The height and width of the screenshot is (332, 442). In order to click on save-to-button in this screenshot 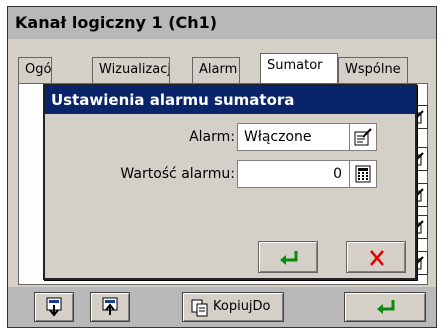, I will do `click(54, 307)`.